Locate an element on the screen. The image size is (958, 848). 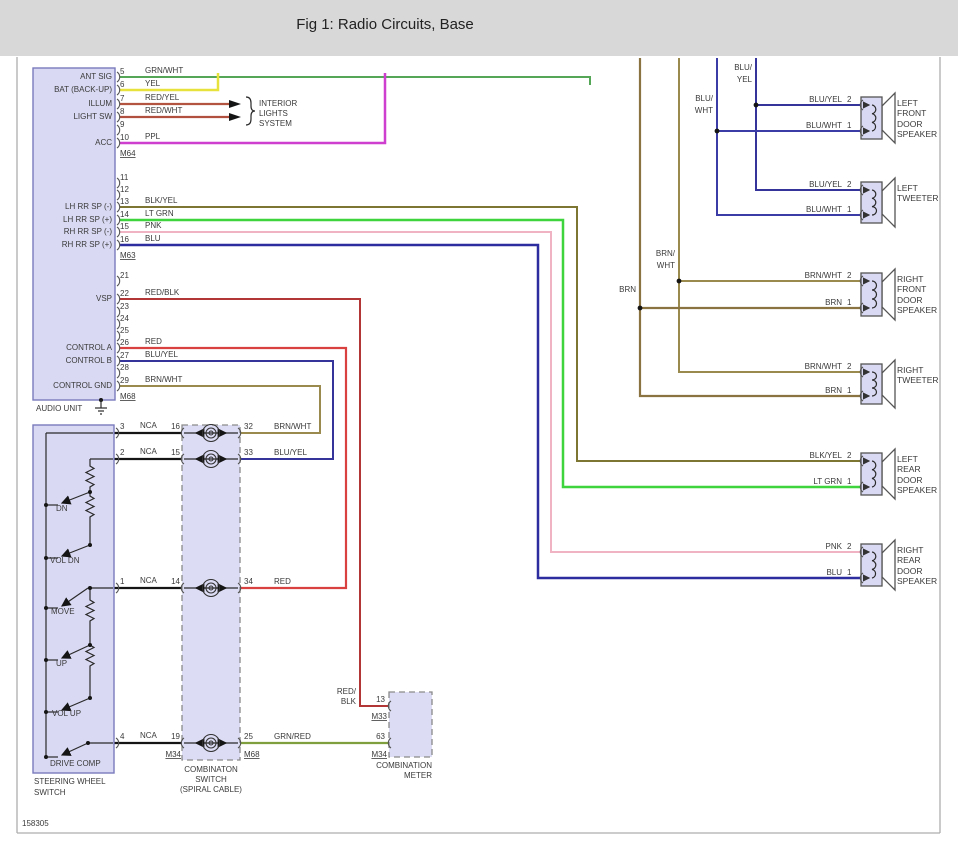
wire-label: RED/ is located at coordinates (347, 691).